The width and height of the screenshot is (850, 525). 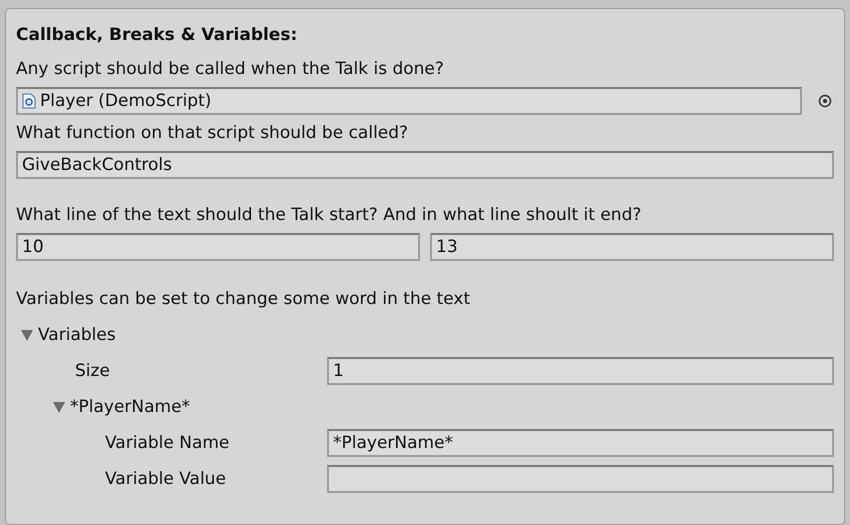 What do you see at coordinates (121, 407) in the screenshot?
I see `element-foldout: *PlayerName*` at bounding box center [121, 407].